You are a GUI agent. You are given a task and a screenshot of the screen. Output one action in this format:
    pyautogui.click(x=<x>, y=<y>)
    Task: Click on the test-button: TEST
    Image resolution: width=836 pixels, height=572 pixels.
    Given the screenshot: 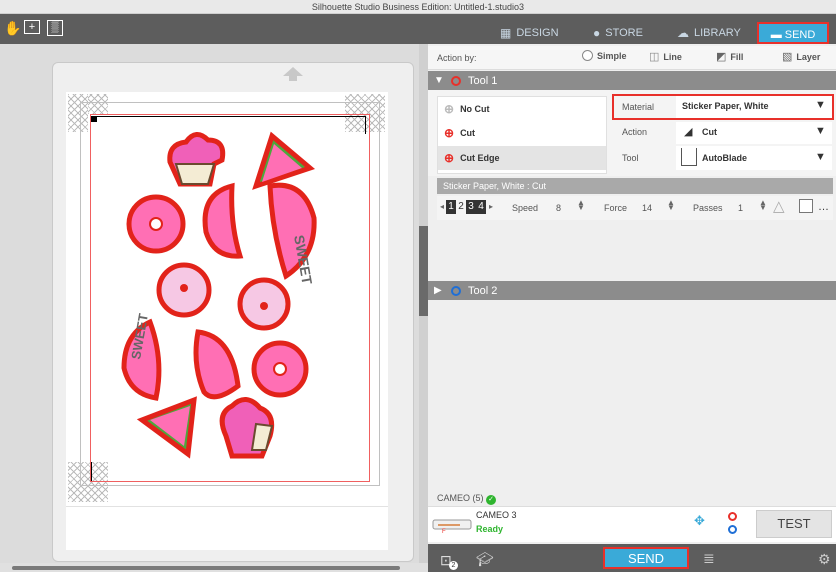 What is the action you would take?
    pyautogui.click(x=794, y=524)
    